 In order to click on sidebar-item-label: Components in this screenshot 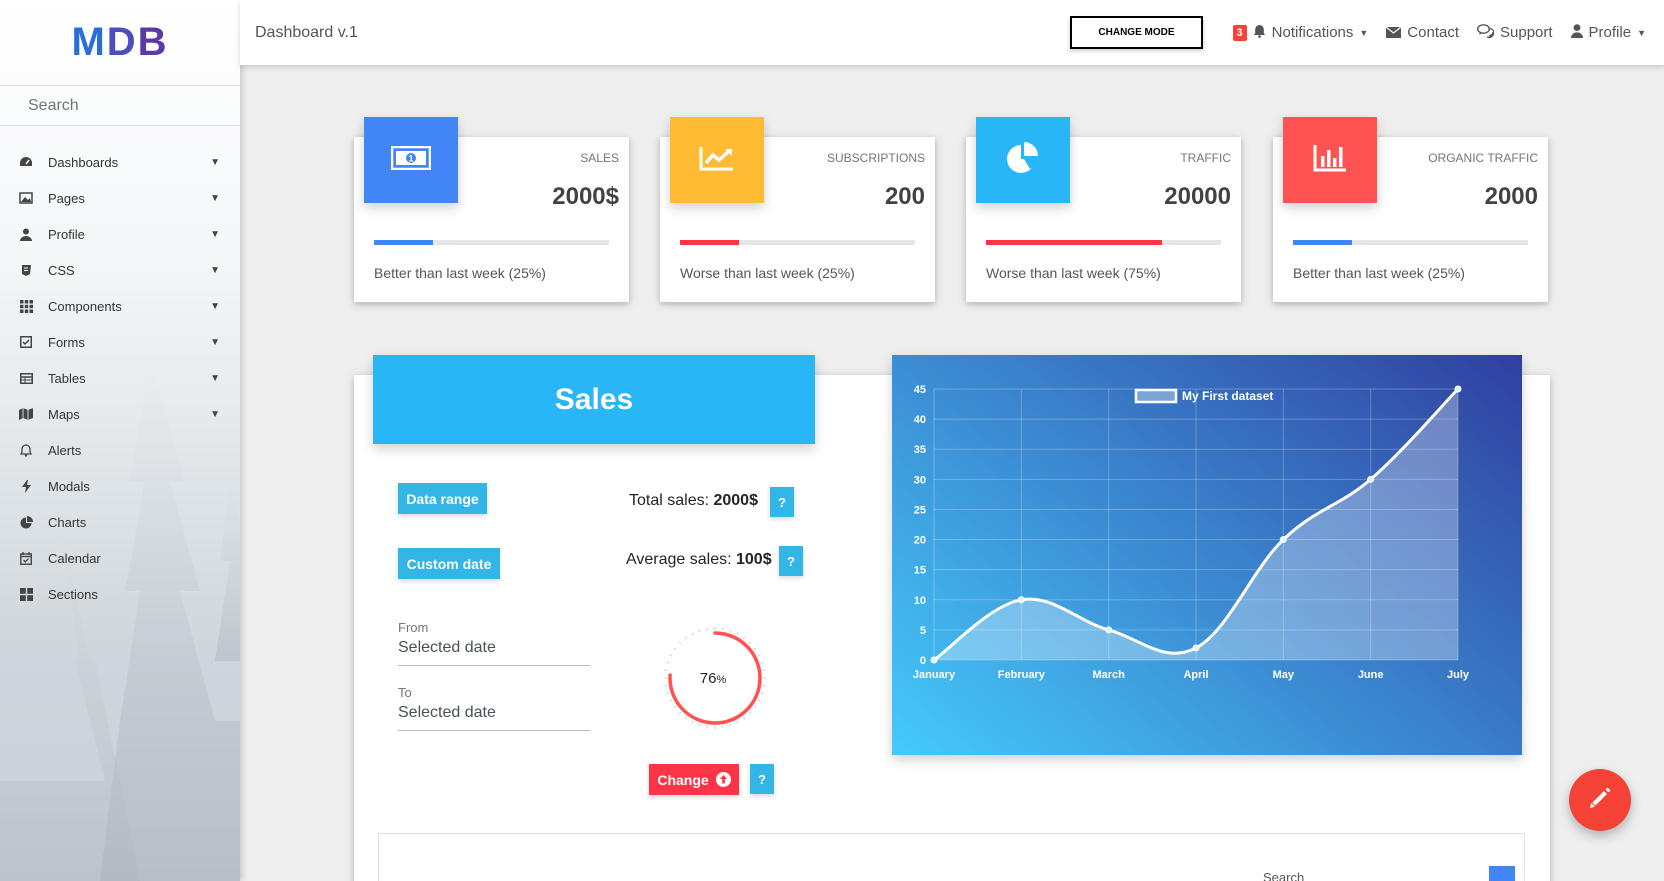, I will do `click(85, 306)`.